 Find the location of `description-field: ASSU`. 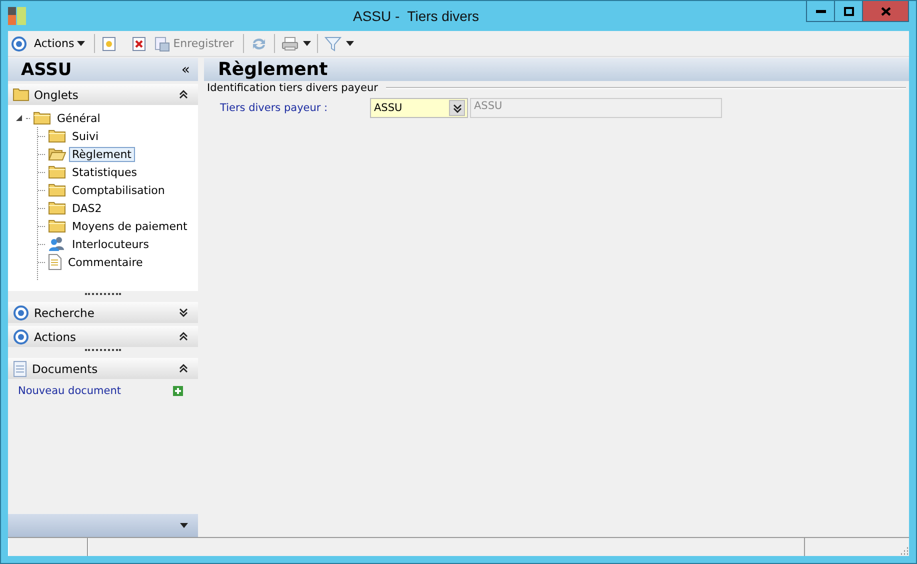

description-field: ASSU is located at coordinates (596, 108).